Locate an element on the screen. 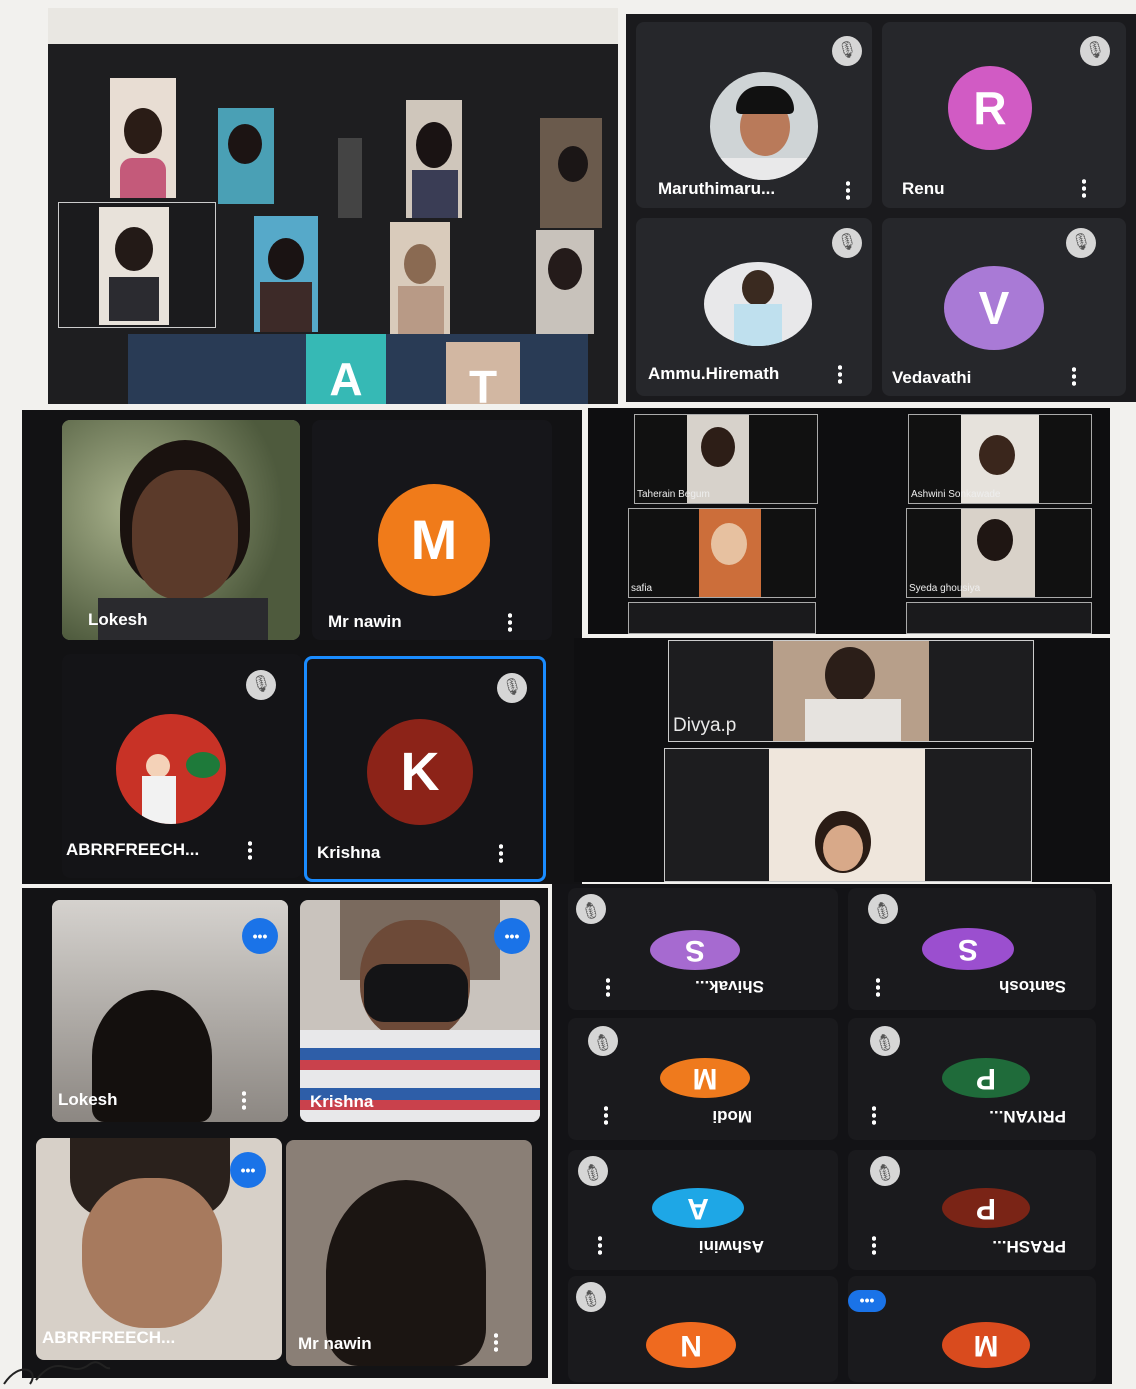  participant-tile: ••• Krishna is located at coordinates (420, 1011).